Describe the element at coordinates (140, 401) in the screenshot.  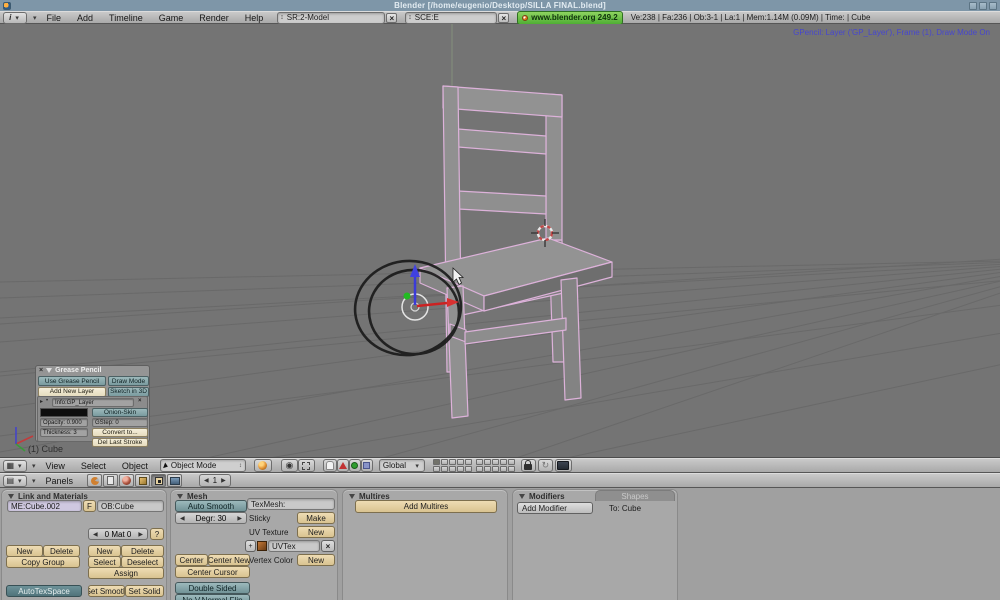
I see `layer-delete-icon: ×` at that location.